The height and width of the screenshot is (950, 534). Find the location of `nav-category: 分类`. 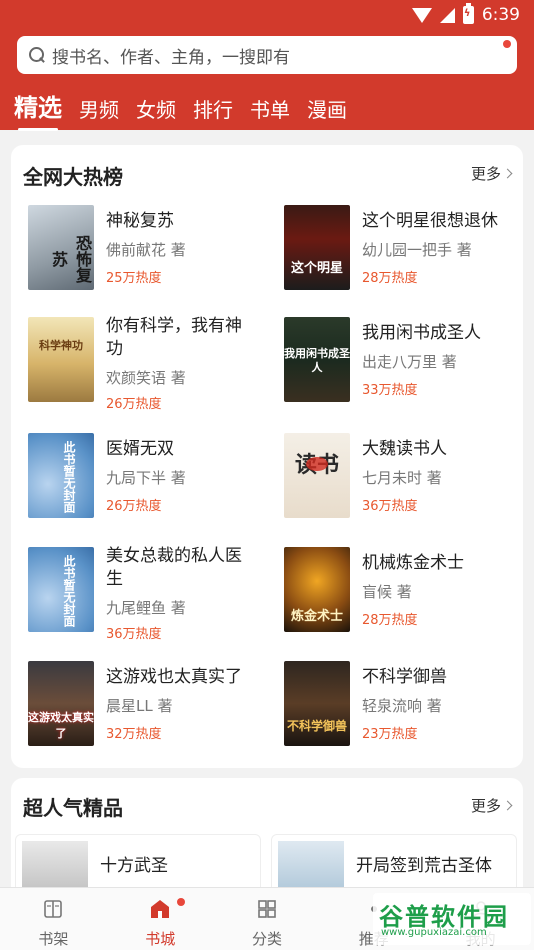

nav-category: 分类 is located at coordinates (267, 919).